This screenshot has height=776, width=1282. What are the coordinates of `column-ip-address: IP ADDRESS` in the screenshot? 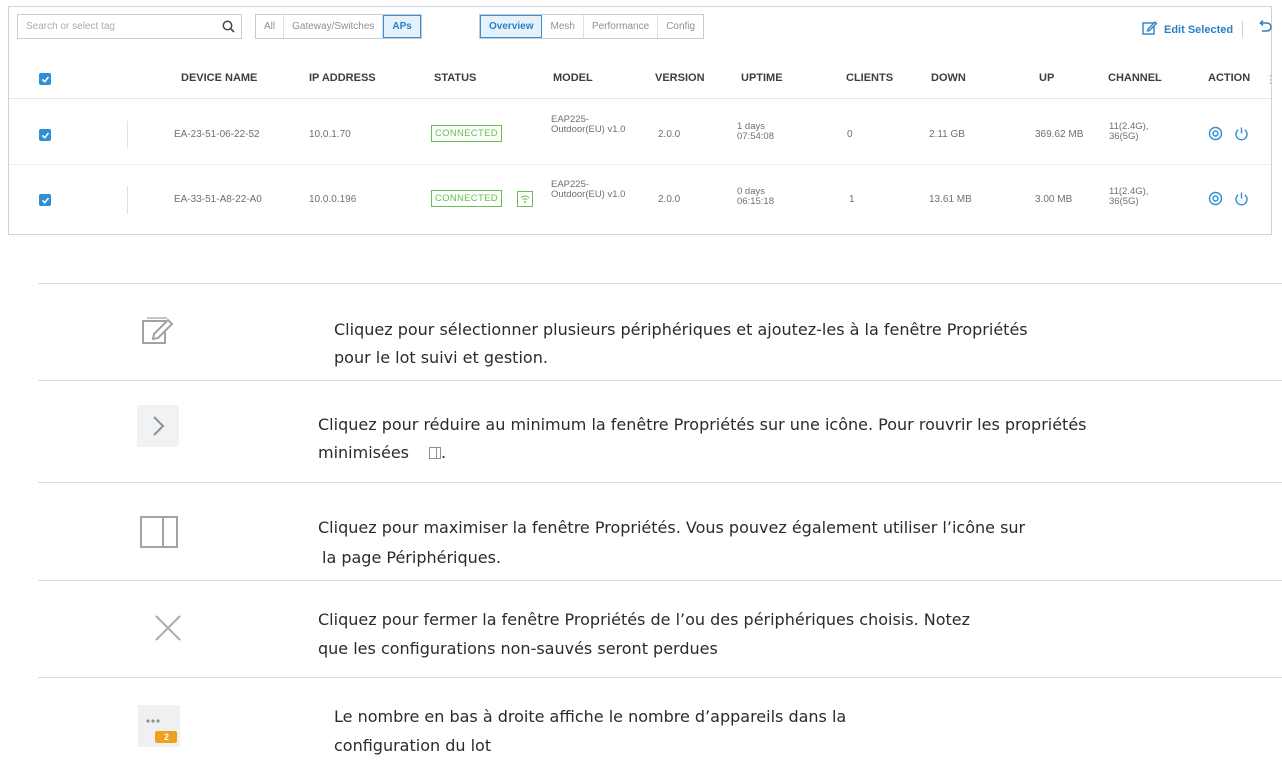 It's located at (342, 78).